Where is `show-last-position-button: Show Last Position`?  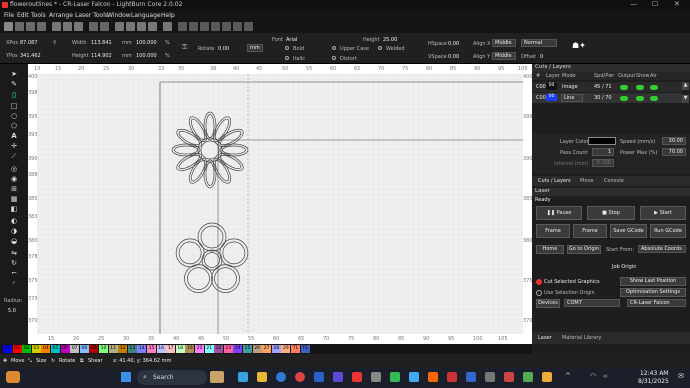
show-last-position-button: Show Last Position is located at coordinates (653, 281).